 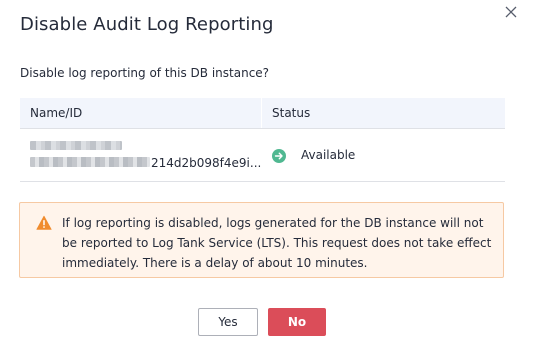 I want to click on column-divider, so click(x=261, y=113).